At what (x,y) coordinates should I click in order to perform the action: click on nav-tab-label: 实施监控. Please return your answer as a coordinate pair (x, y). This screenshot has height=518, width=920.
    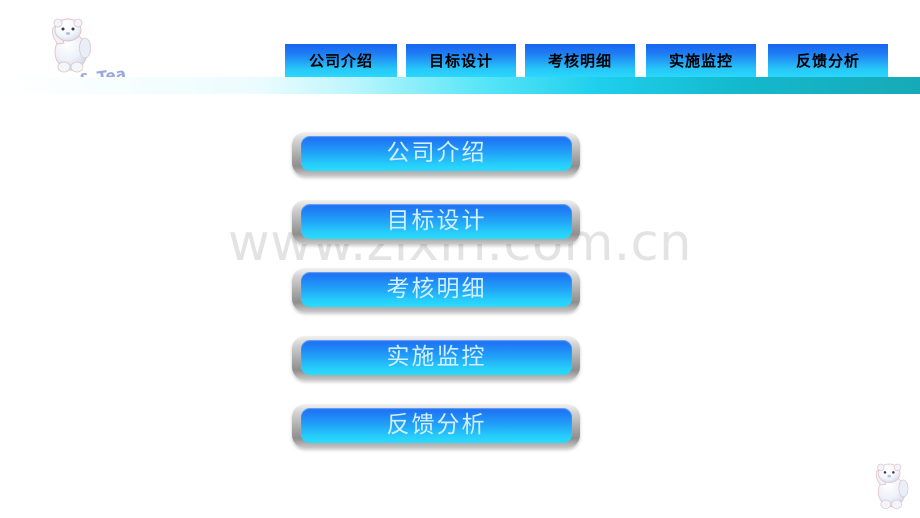
    Looking at the image, I should click on (700, 61).